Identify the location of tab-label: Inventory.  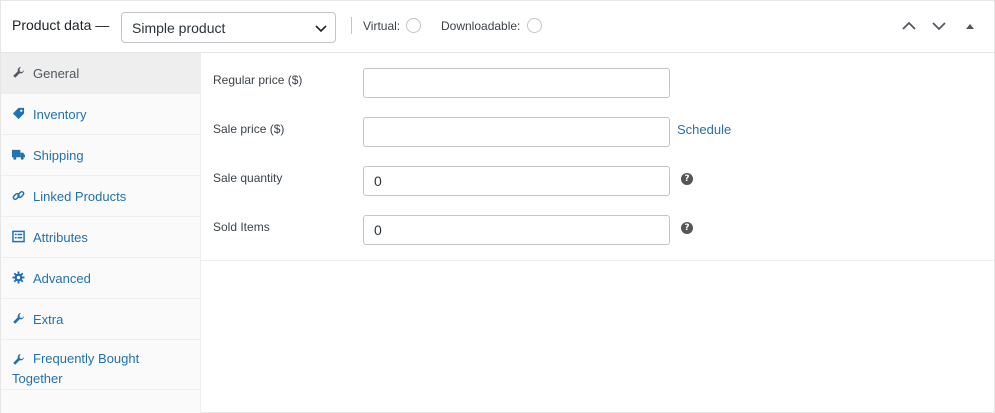
(60, 114).